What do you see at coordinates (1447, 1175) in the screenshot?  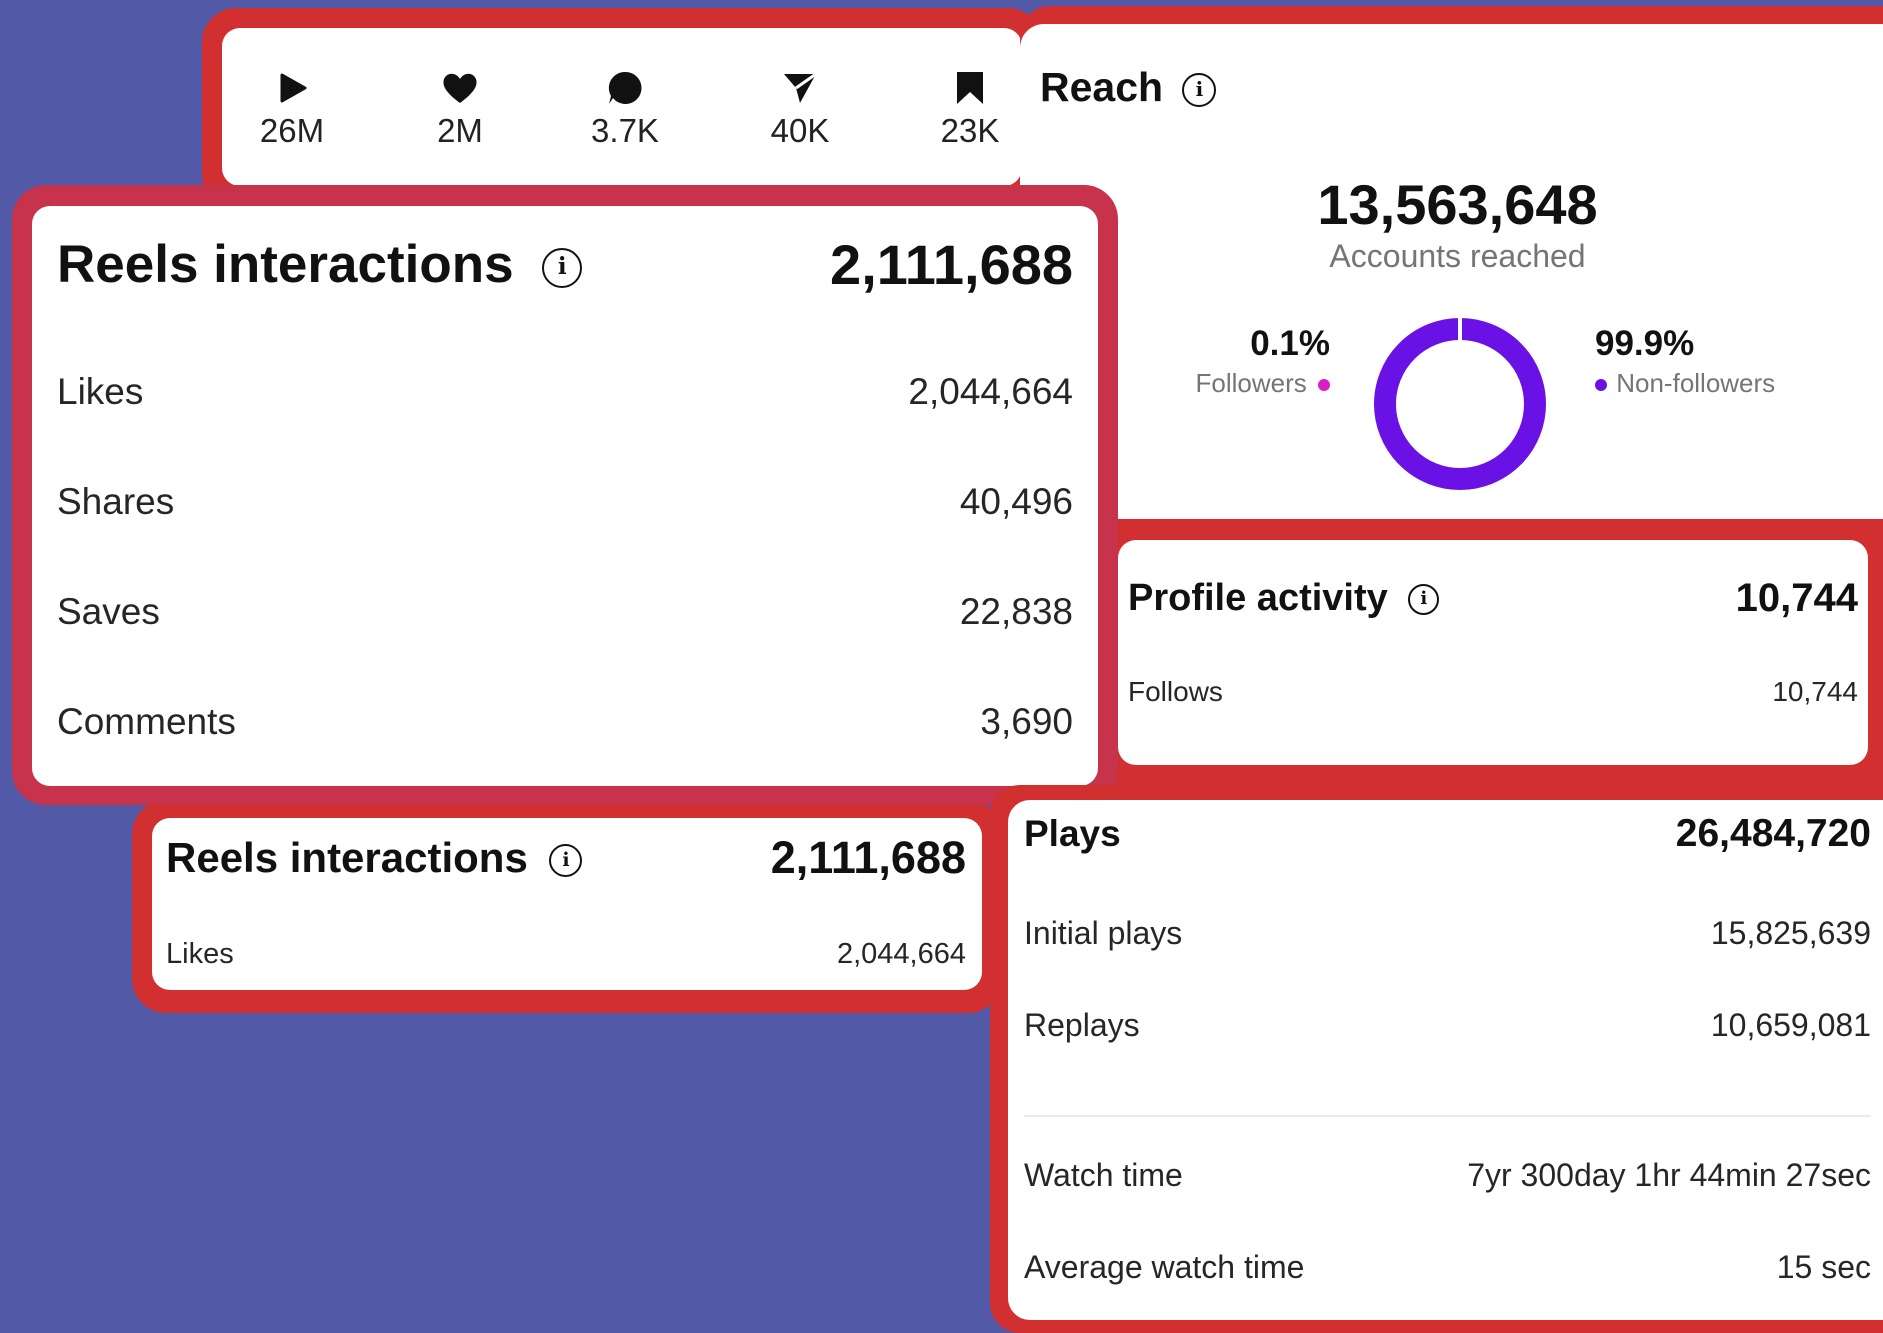 I see `list-item: Watch time 7yr 300day 1hr 44min 27sec` at bounding box center [1447, 1175].